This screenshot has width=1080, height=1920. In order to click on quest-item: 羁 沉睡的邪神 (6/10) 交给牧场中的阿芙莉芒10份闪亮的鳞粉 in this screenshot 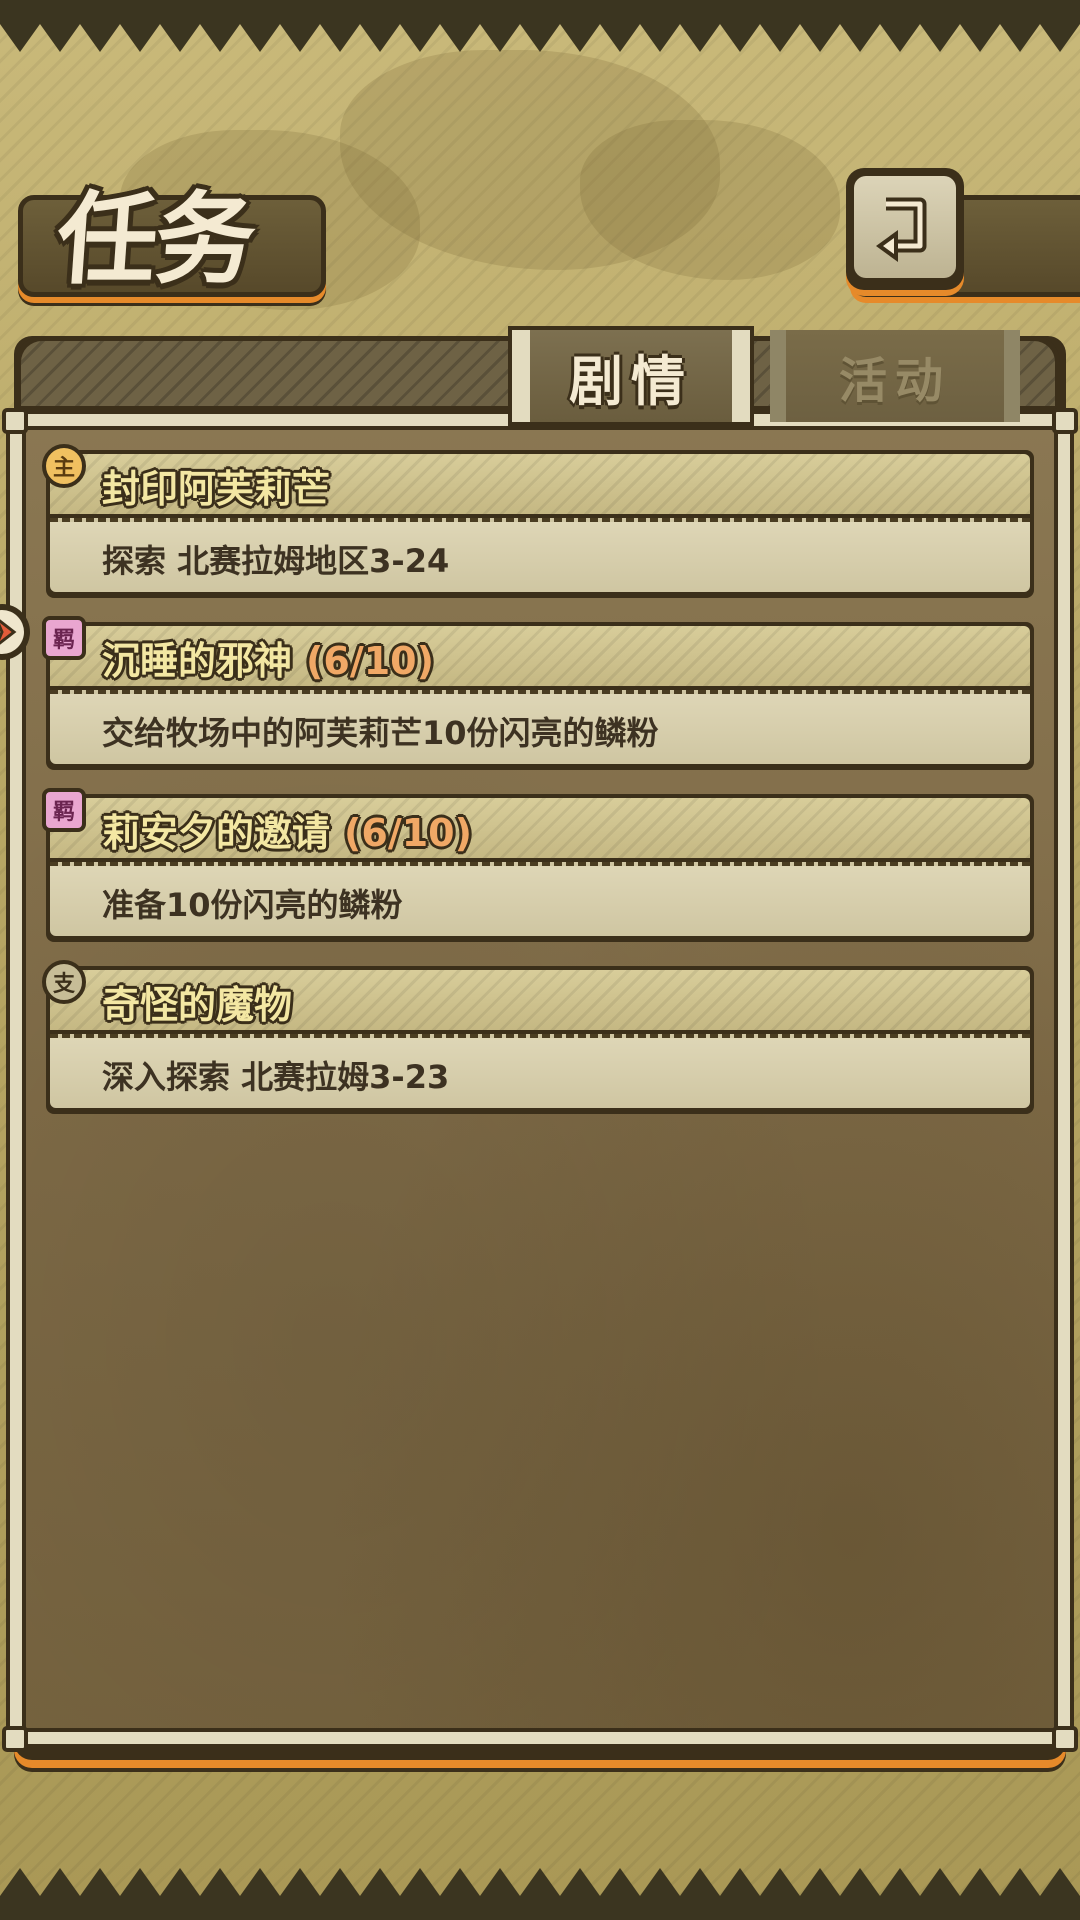, I will do `click(538, 693)`.